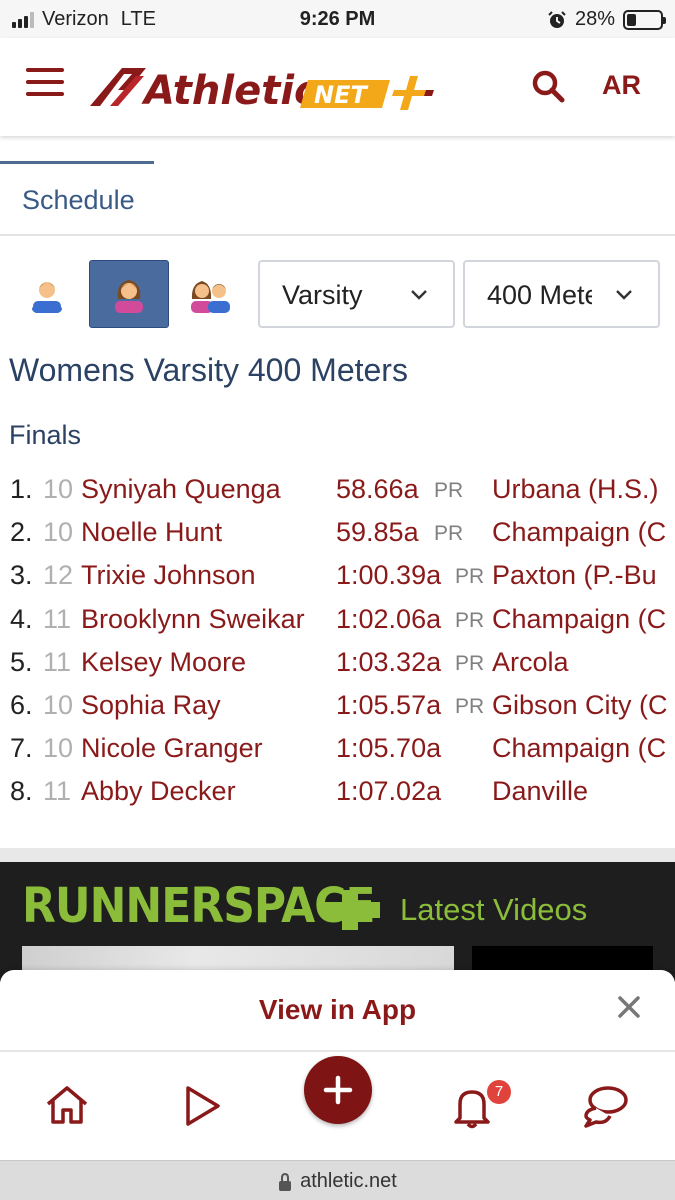 Image resolution: width=675 pixels, height=1200 pixels. I want to click on result-time-link: 58.66a, so click(377, 489).